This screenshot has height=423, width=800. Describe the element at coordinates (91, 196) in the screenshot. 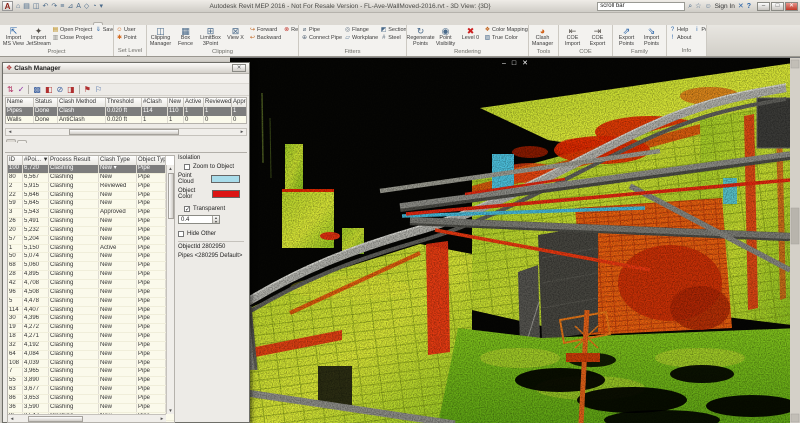

I see `clash-result-row: 22 5,646 Clashing New Pipe` at that location.